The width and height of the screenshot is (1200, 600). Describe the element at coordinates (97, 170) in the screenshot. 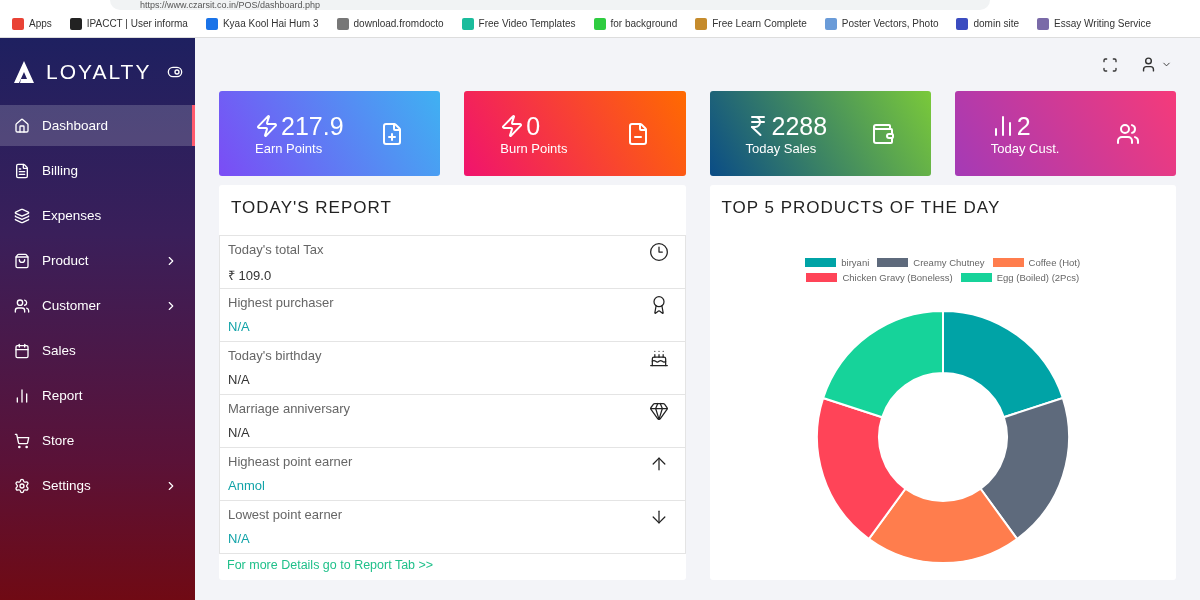

I see `nav-item: Billing` at that location.